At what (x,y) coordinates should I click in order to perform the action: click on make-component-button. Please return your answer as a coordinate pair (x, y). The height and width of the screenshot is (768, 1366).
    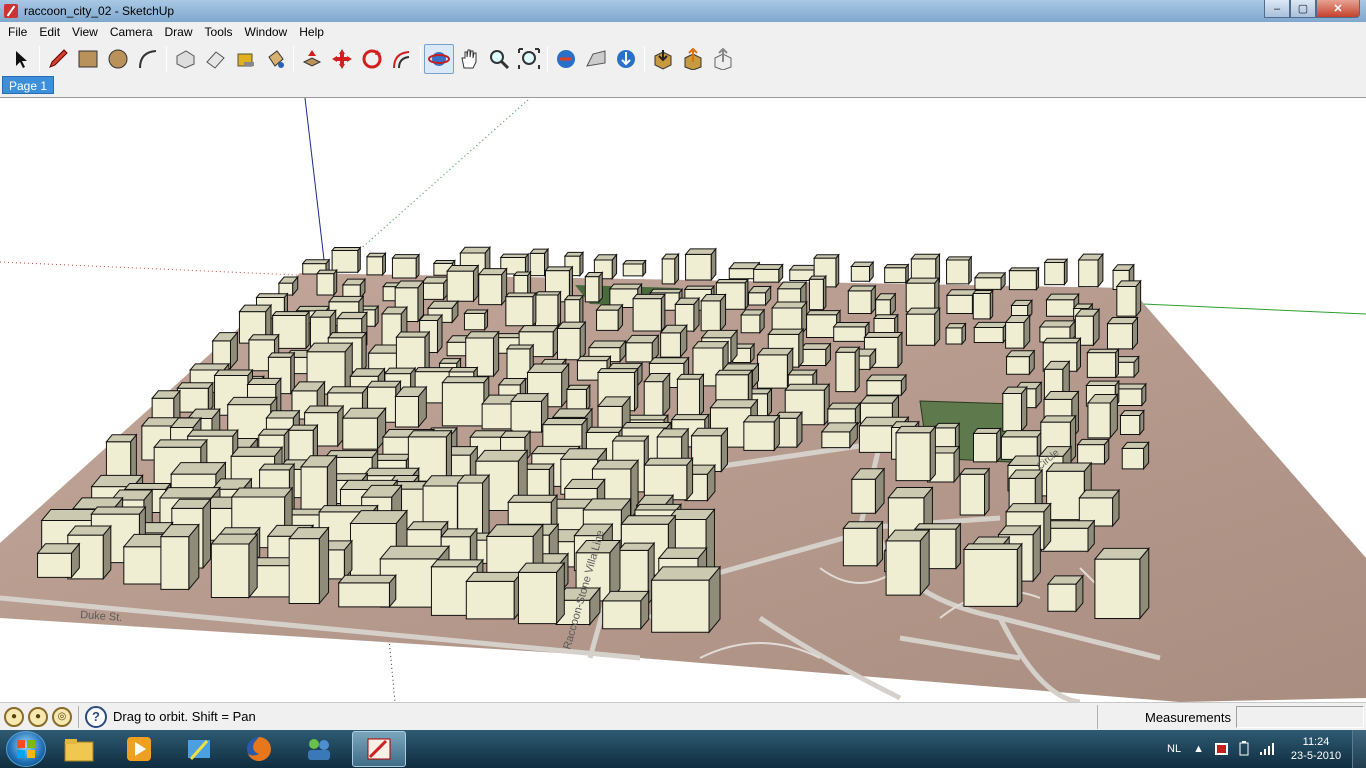
    Looking at the image, I should click on (185, 59).